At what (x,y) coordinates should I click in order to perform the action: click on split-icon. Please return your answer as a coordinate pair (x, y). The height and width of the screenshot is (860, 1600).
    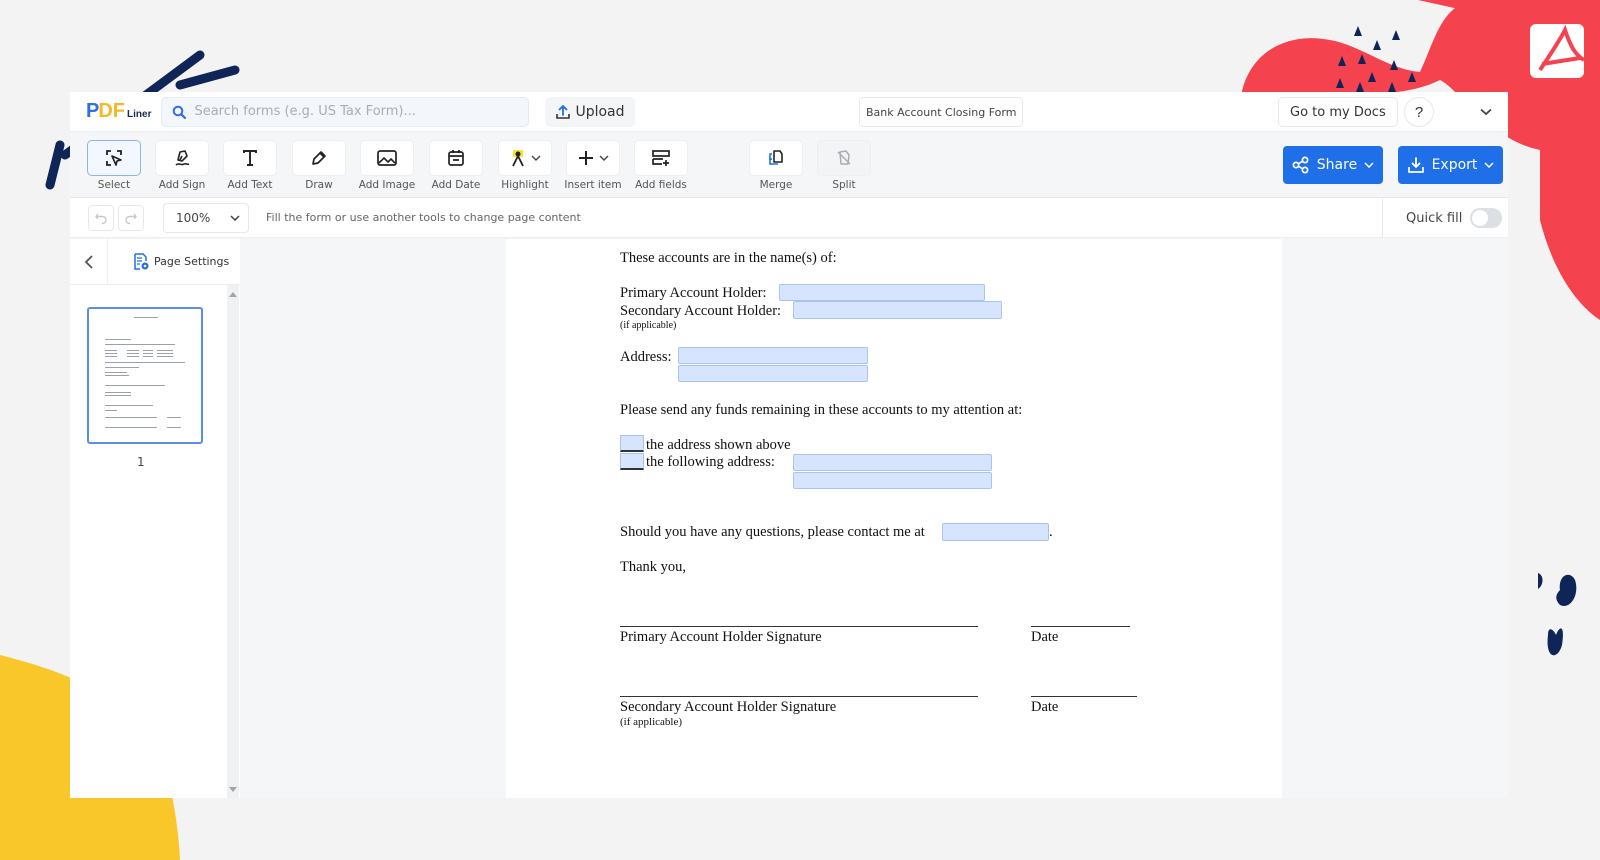
    Looking at the image, I should click on (844, 157).